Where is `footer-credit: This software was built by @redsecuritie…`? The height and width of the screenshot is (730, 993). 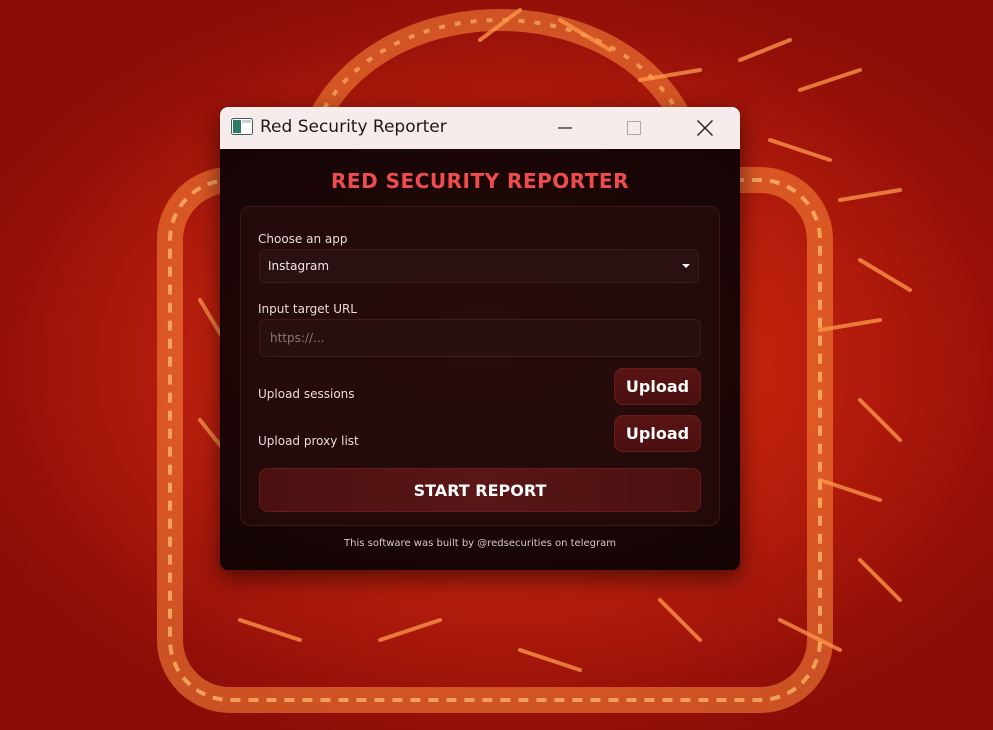 footer-credit: This software was built by @redsecuritie… is located at coordinates (480, 543).